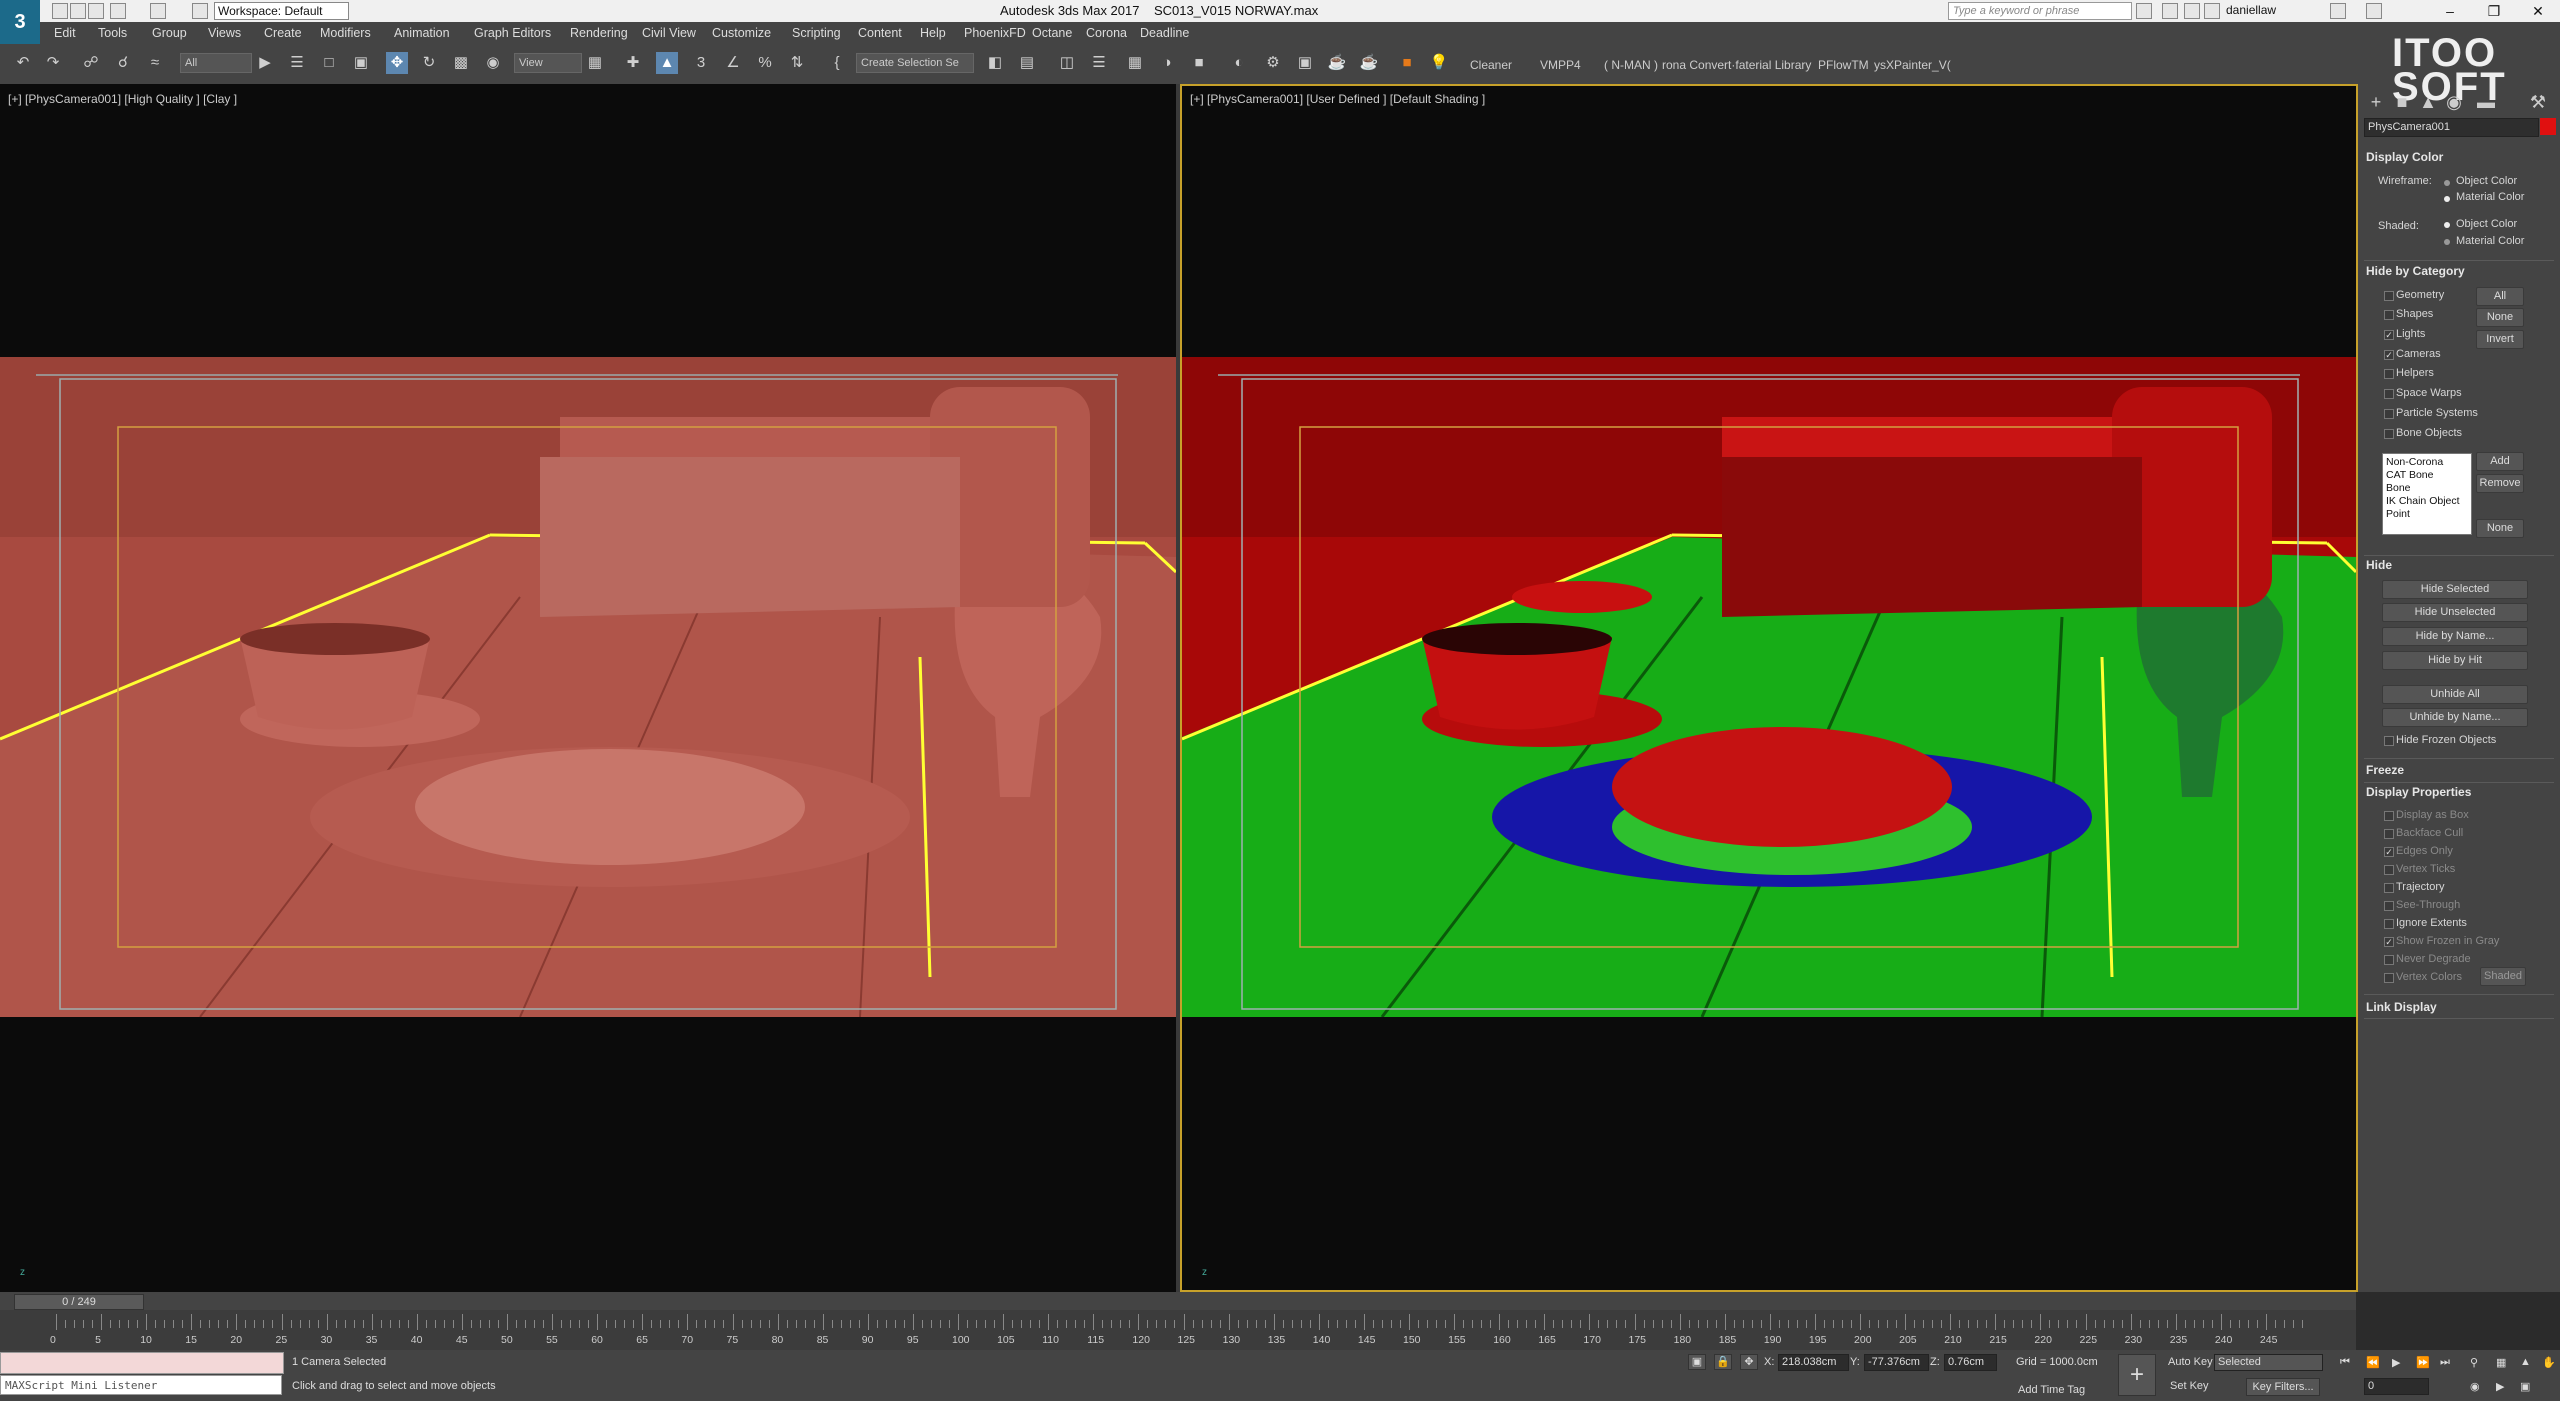  Describe the element at coordinates (224, 33) in the screenshot. I see `menu-views: Views` at that location.